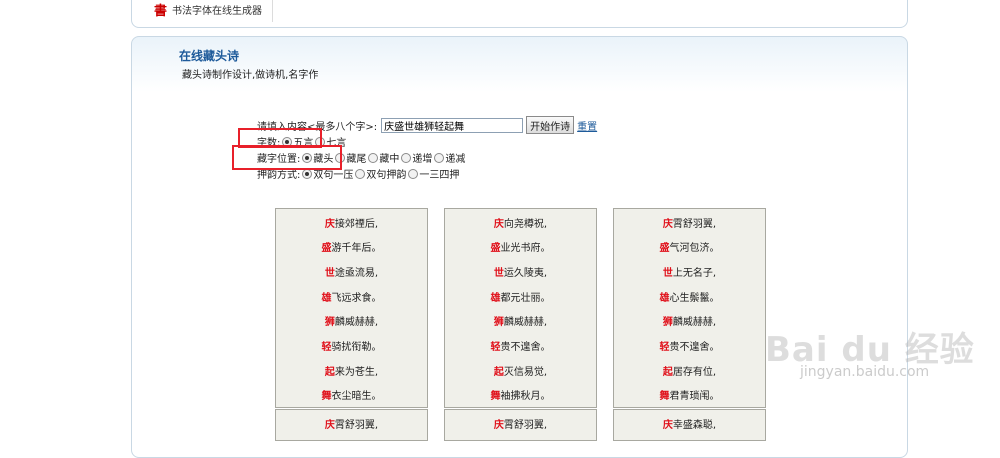  I want to click on poem-line: 舞君青琐闱。, so click(689, 396).